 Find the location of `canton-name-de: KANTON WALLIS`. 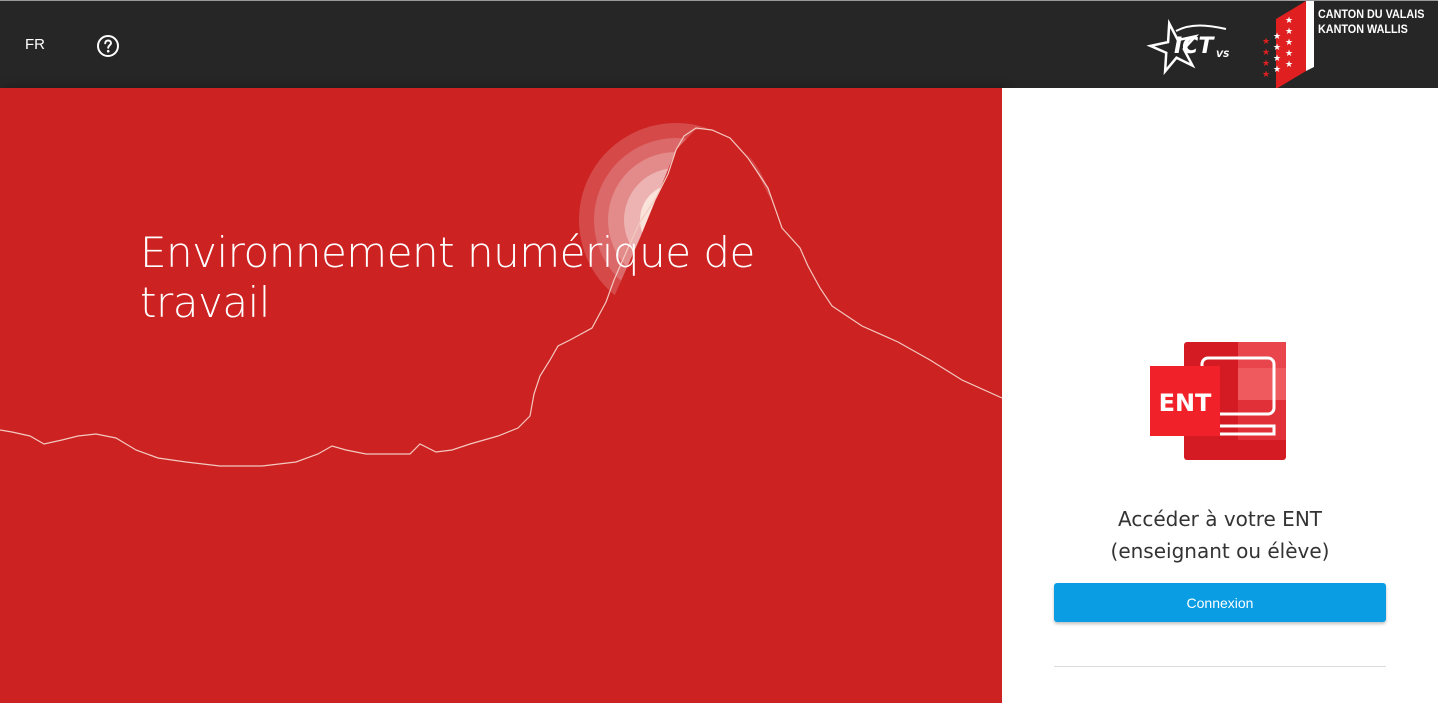

canton-name-de: KANTON WALLIS is located at coordinates (1363, 29).